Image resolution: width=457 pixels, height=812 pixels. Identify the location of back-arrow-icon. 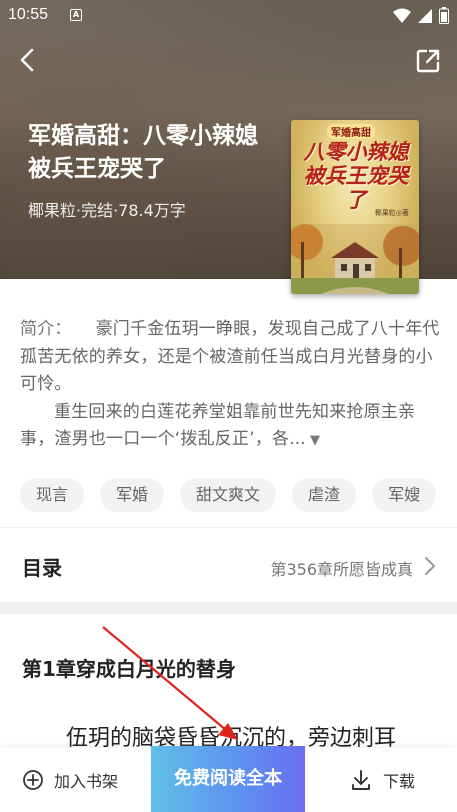
(28, 60).